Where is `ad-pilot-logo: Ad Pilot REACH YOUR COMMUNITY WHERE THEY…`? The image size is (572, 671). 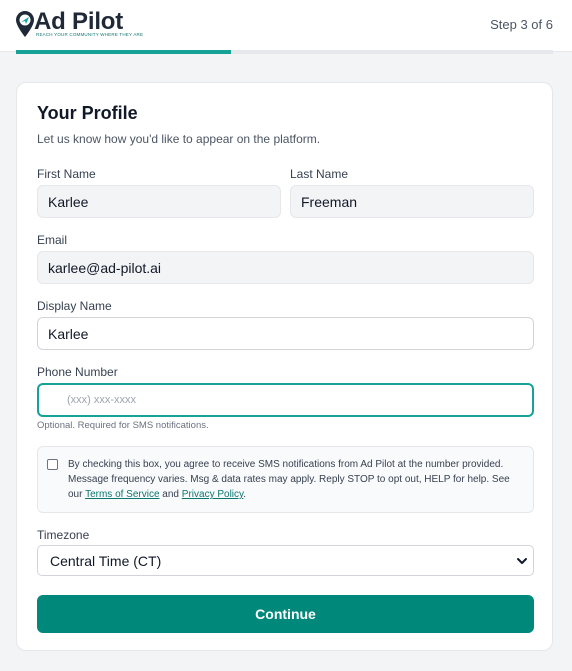 ad-pilot-logo: Ad Pilot REACH YOUR COMMUNITY WHERE THEY… is located at coordinates (79, 24).